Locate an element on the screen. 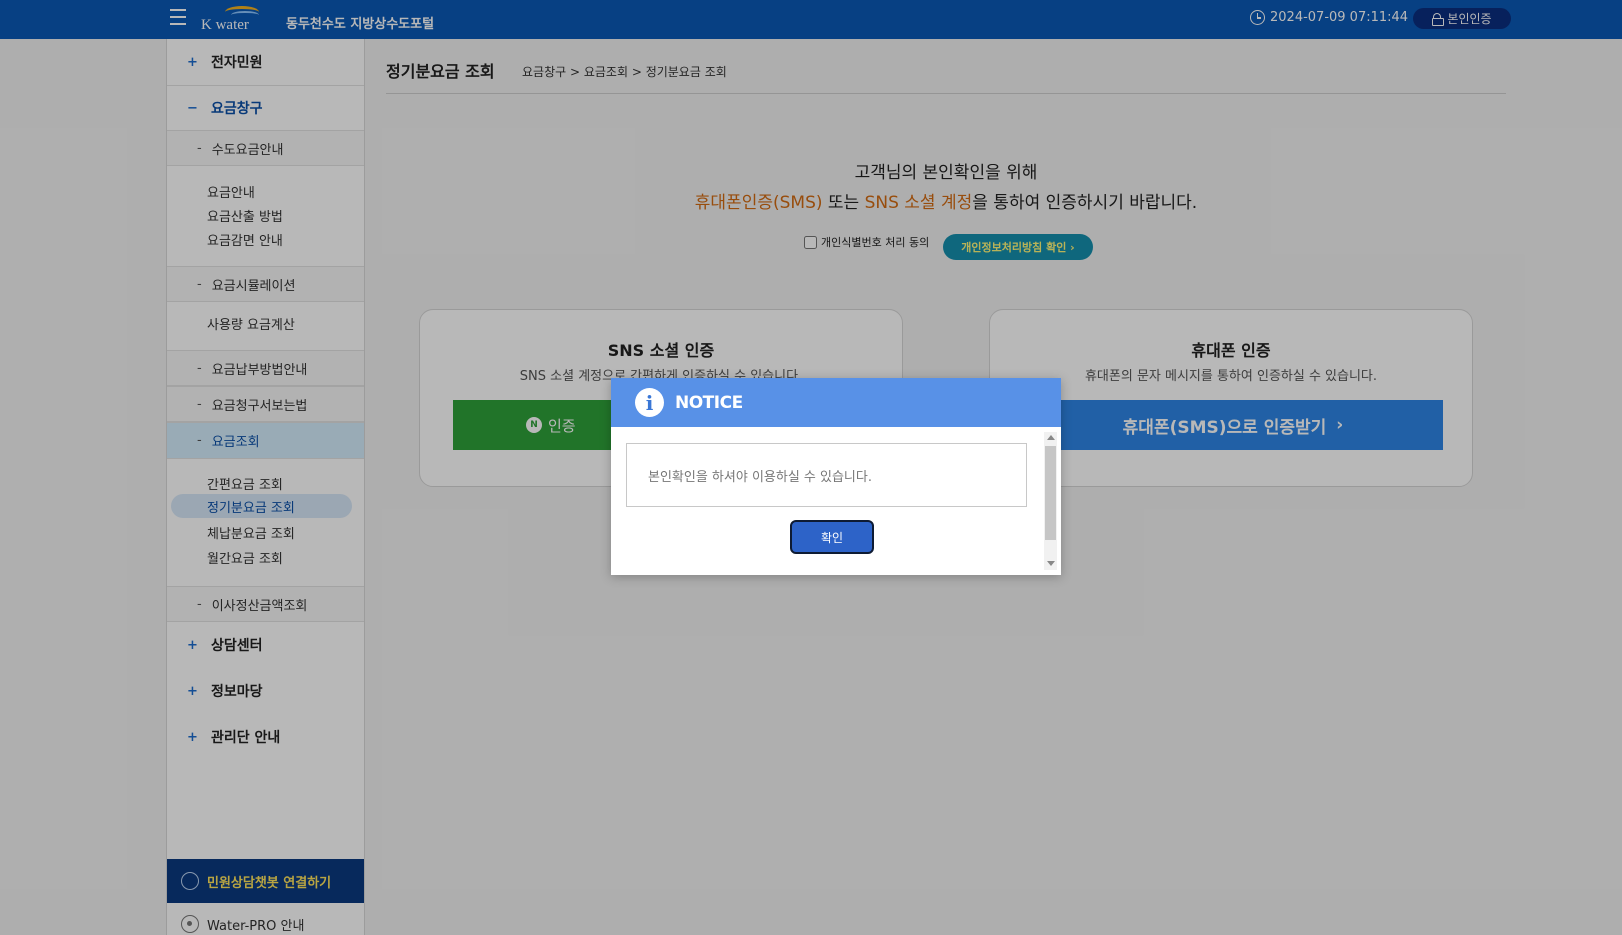  modal-message: 본인확인을 하셔야 이용하실 수 있습니다. is located at coordinates (826, 475).